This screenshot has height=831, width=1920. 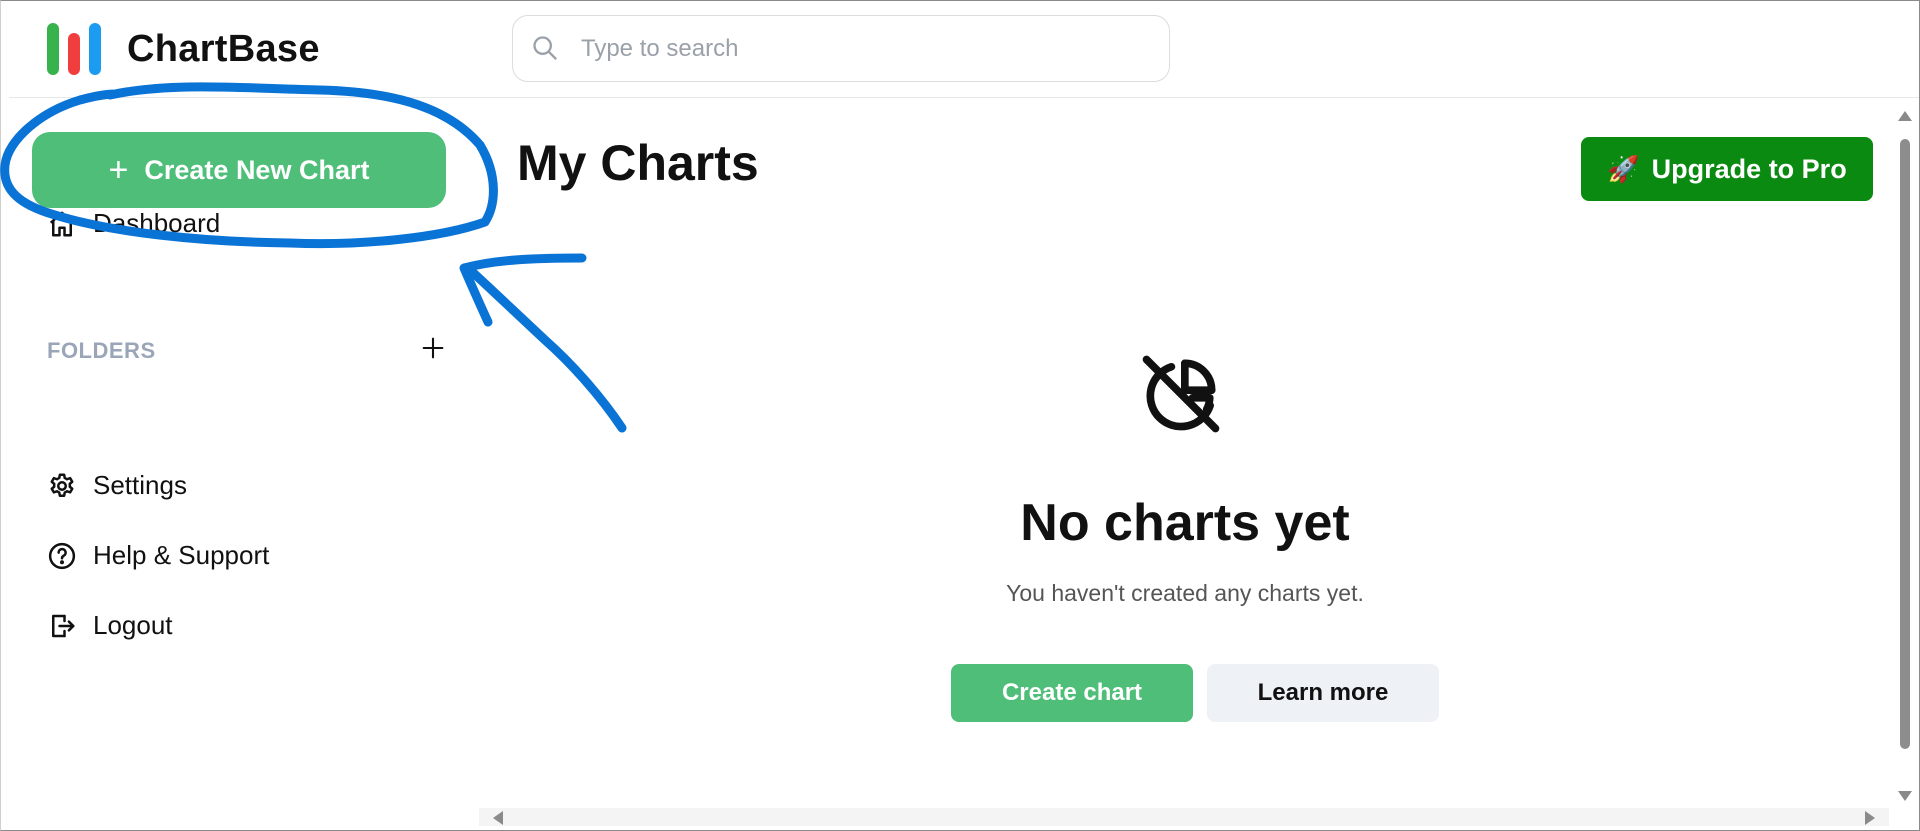 What do you see at coordinates (1905, 796) in the screenshot?
I see `scroll-down-icon` at bounding box center [1905, 796].